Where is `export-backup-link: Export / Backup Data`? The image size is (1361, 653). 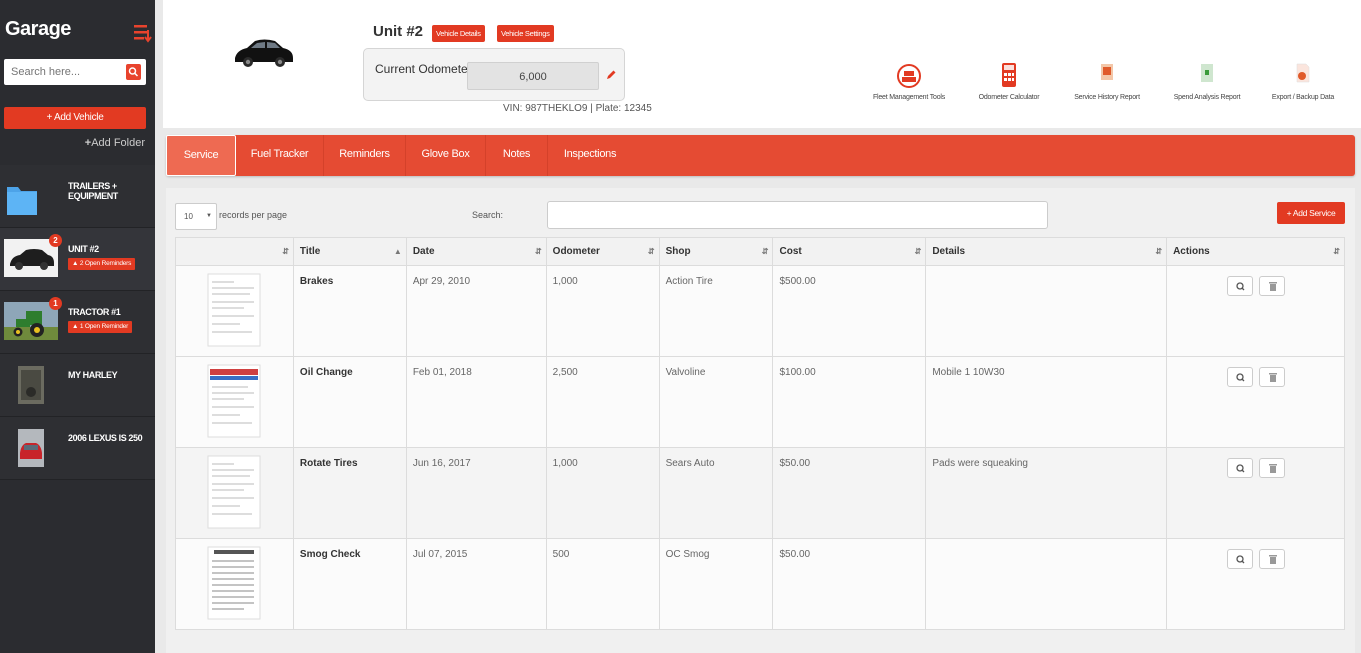 export-backup-link: Export / Backup Data is located at coordinates (1303, 81).